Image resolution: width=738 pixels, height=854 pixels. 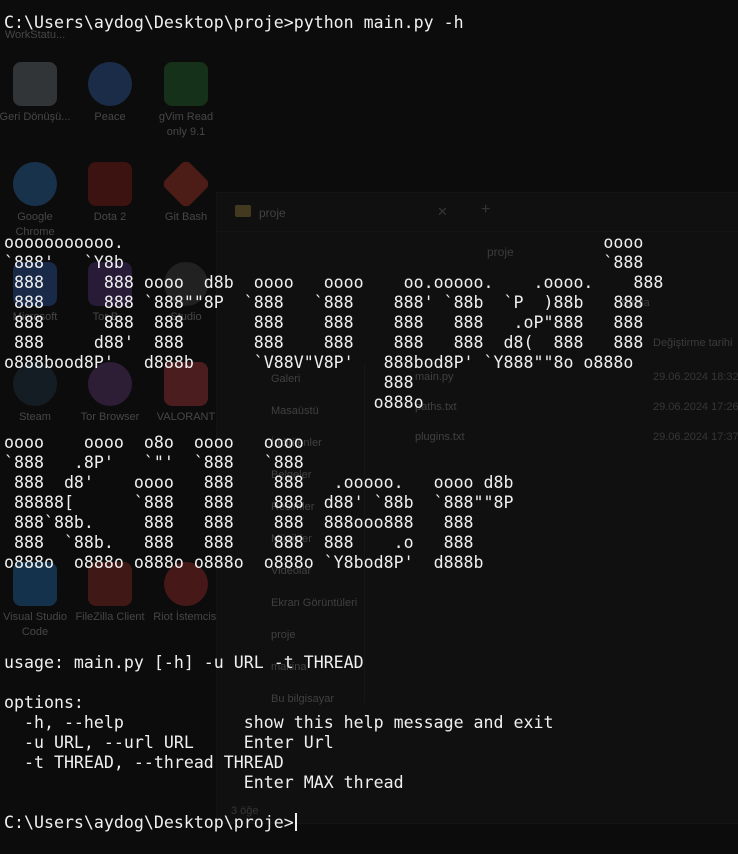 What do you see at coordinates (239, 522) in the screenshot?
I see `ascii-banner-line: 888`88b. 888 888 888 888ooo888 888` at bounding box center [239, 522].